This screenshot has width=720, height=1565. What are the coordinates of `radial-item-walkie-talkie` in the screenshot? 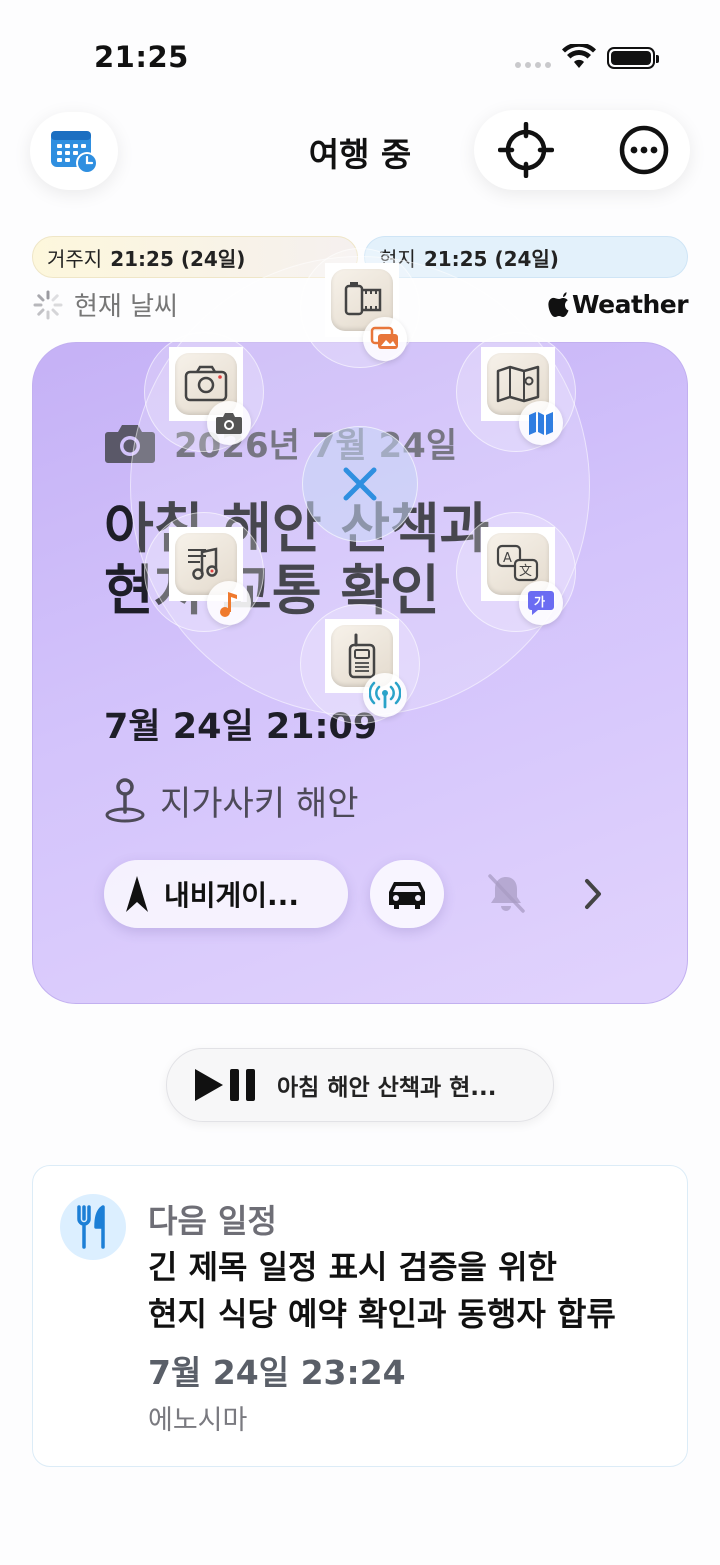 It's located at (360, 664).